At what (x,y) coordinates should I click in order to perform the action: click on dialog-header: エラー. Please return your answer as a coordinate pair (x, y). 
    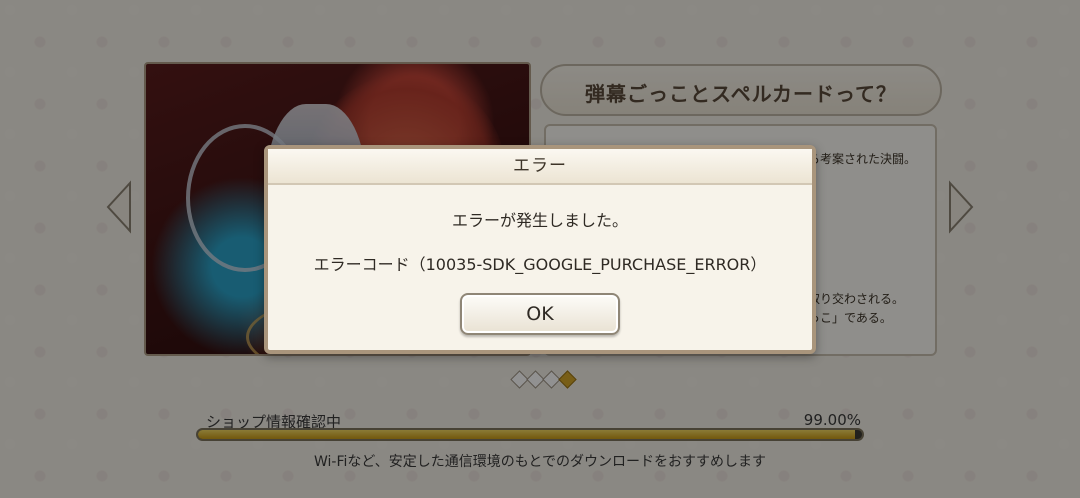
    Looking at the image, I should click on (540, 167).